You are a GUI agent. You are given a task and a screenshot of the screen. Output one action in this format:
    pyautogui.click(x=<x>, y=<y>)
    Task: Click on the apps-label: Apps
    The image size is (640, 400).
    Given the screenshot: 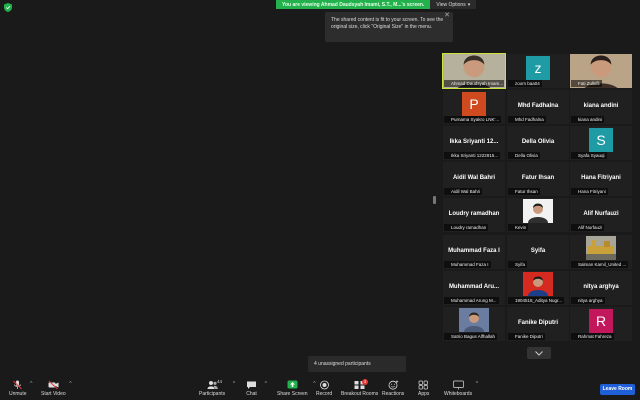 What is the action you would take?
    pyautogui.click(x=424, y=394)
    